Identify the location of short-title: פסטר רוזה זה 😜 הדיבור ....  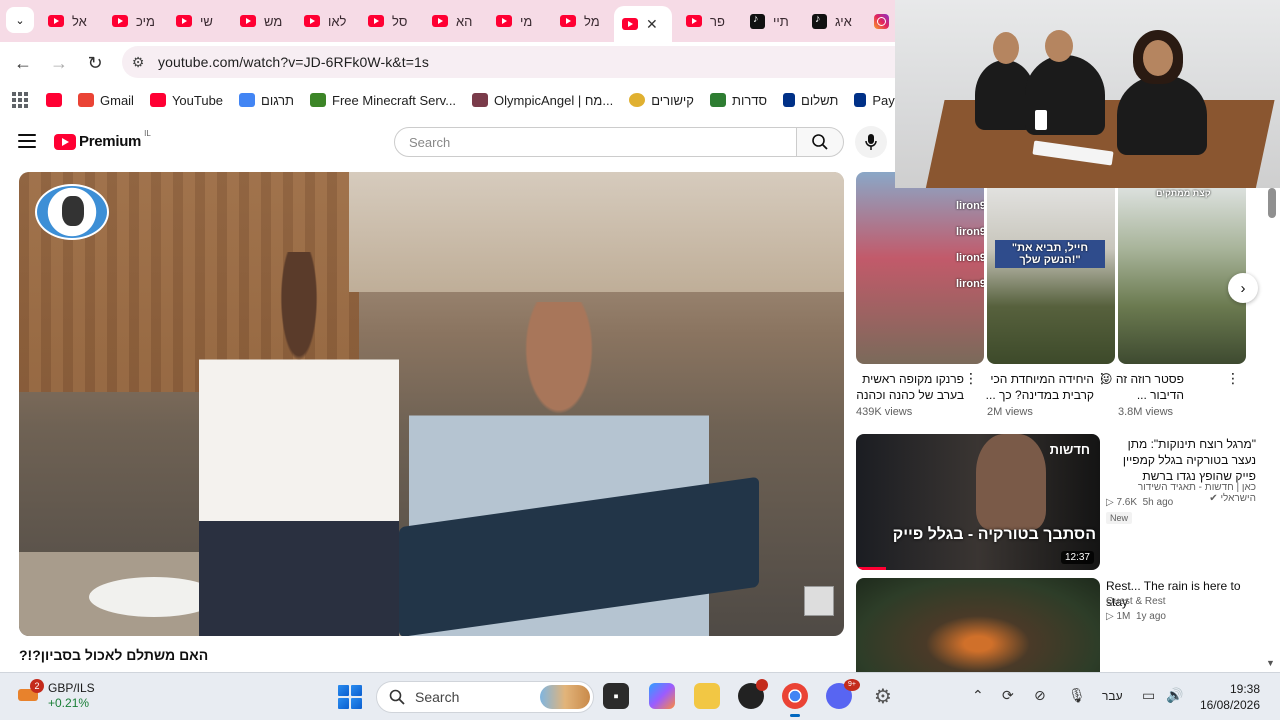
(1125, 387).